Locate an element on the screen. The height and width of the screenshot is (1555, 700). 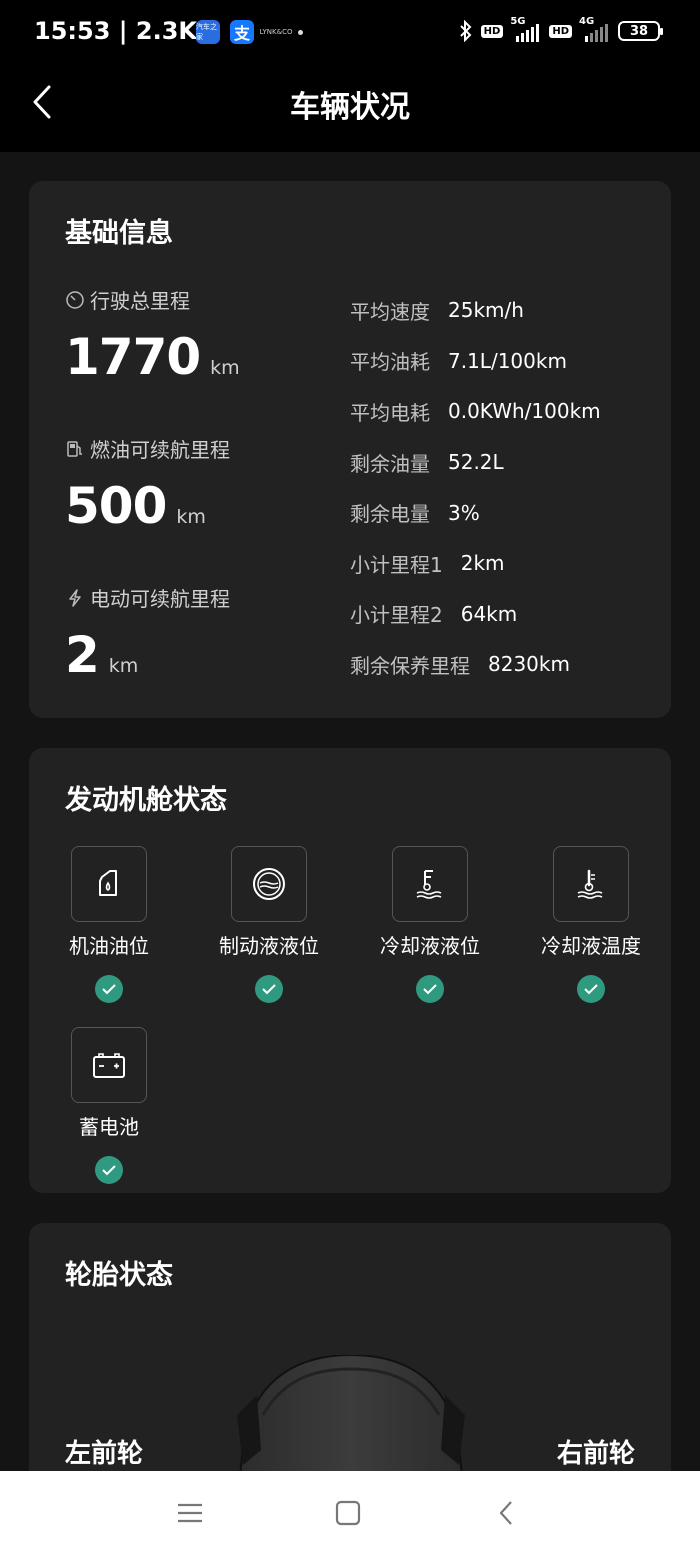
engine-item-coolant-temp: 冷却液温度 is located at coordinates (591, 924).